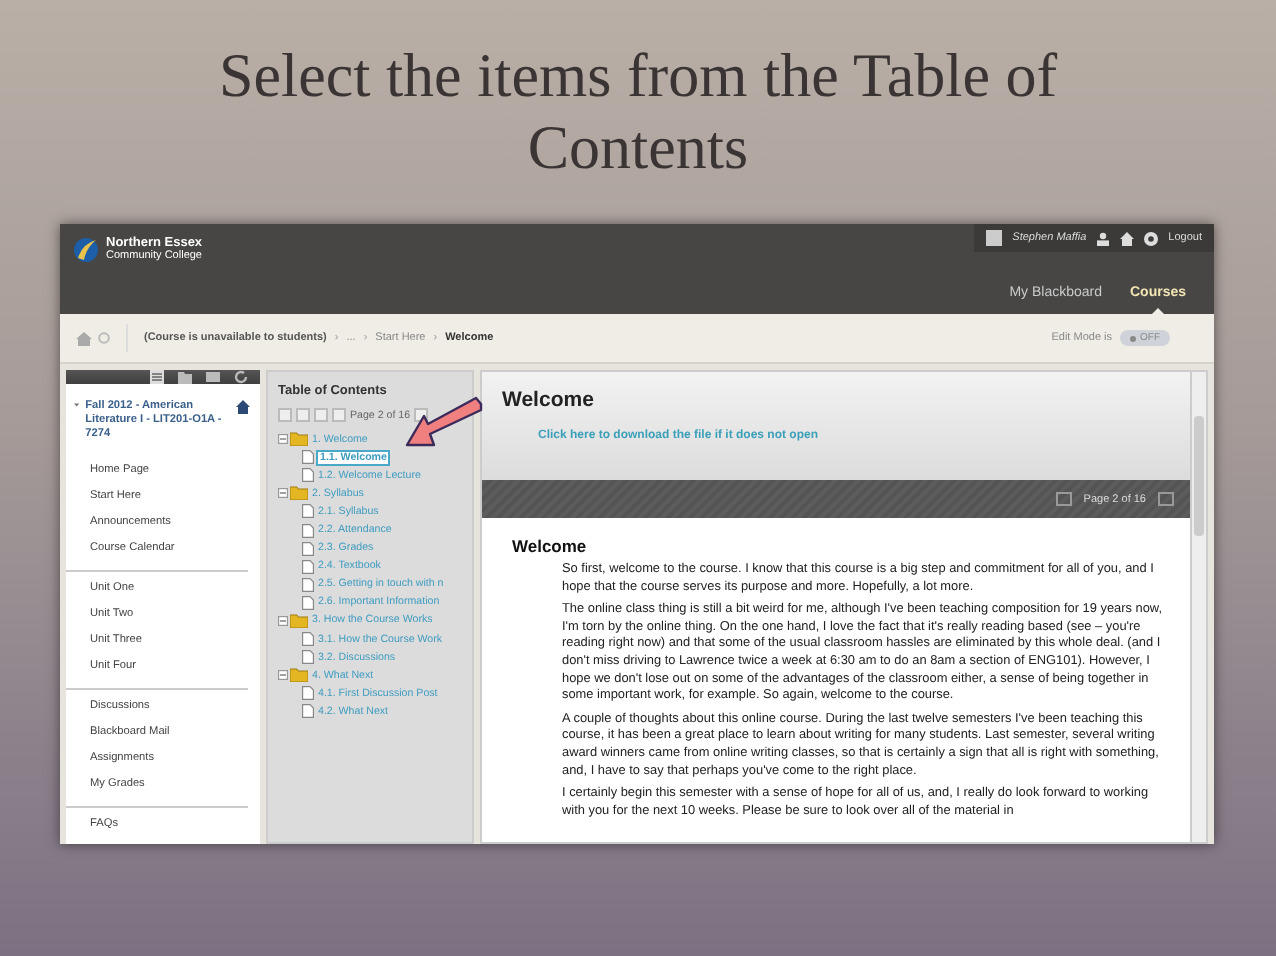  What do you see at coordinates (104, 338) in the screenshot?
I see `circle-icon` at bounding box center [104, 338].